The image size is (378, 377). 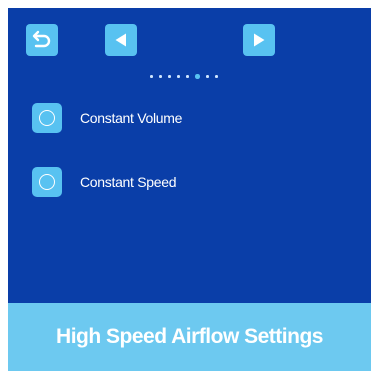 What do you see at coordinates (131, 118) in the screenshot?
I see `option-label: Constant Volume` at bounding box center [131, 118].